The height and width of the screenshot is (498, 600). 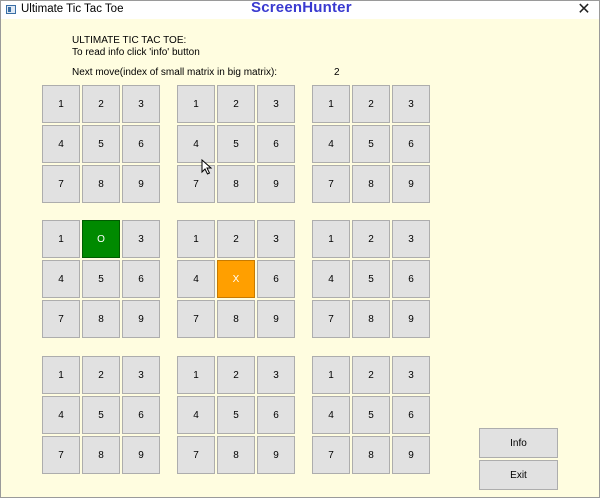 I want to click on info-button: Info, so click(x=518, y=443).